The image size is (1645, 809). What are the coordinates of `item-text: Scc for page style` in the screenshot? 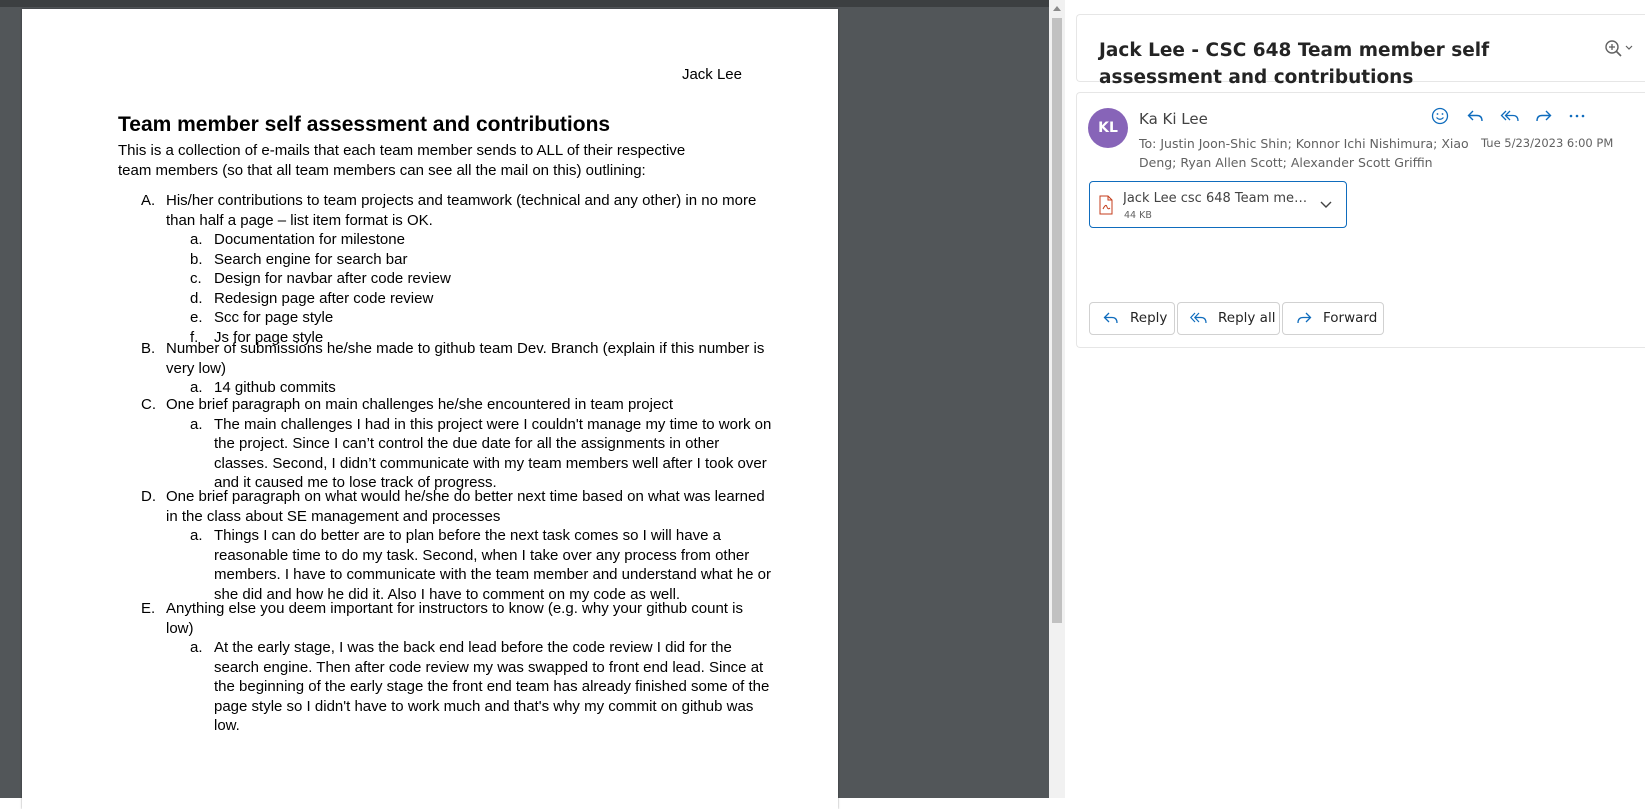 It's located at (274, 317).